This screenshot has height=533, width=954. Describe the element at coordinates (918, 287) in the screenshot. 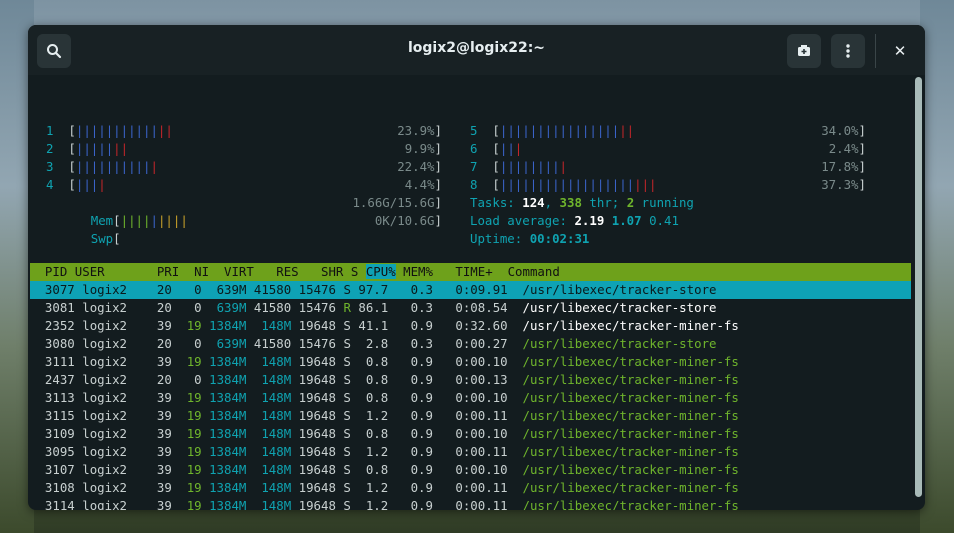

I see `scrollbar` at that location.